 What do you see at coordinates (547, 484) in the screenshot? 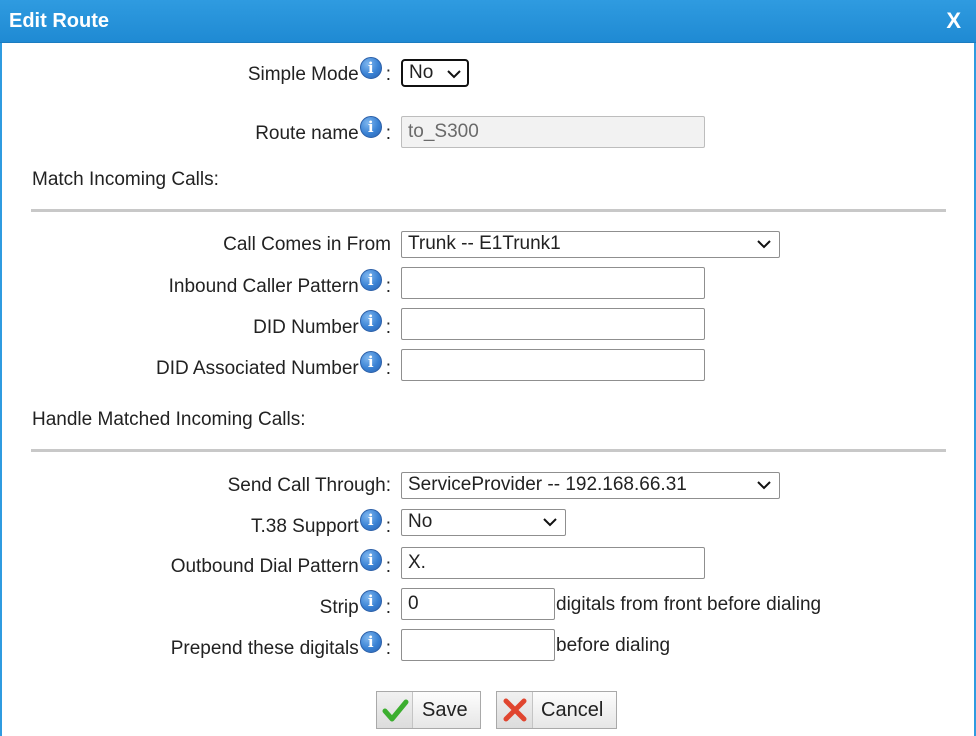
I see `send-call-through-value: ServiceProvider -- 192.168.66.31` at bounding box center [547, 484].